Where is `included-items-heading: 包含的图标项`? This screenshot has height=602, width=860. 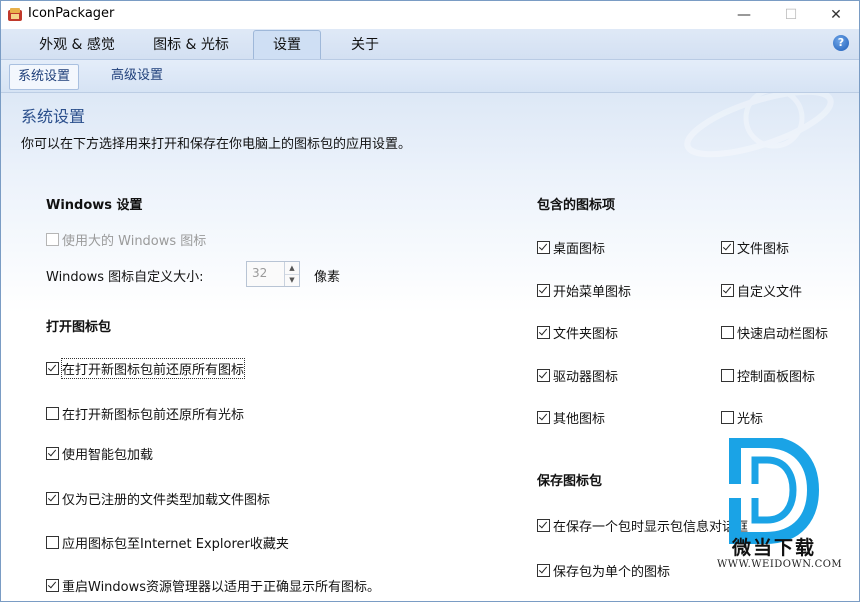 included-items-heading: 包含的图标项 is located at coordinates (576, 205).